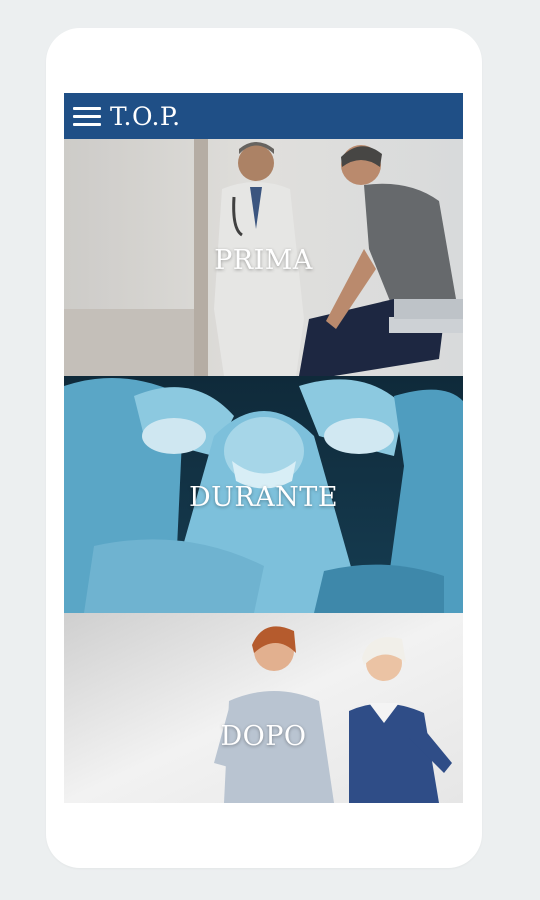 This screenshot has width=540, height=900. Describe the element at coordinates (263, 736) in the screenshot. I see `tile-label-dopo: DOPO` at that location.